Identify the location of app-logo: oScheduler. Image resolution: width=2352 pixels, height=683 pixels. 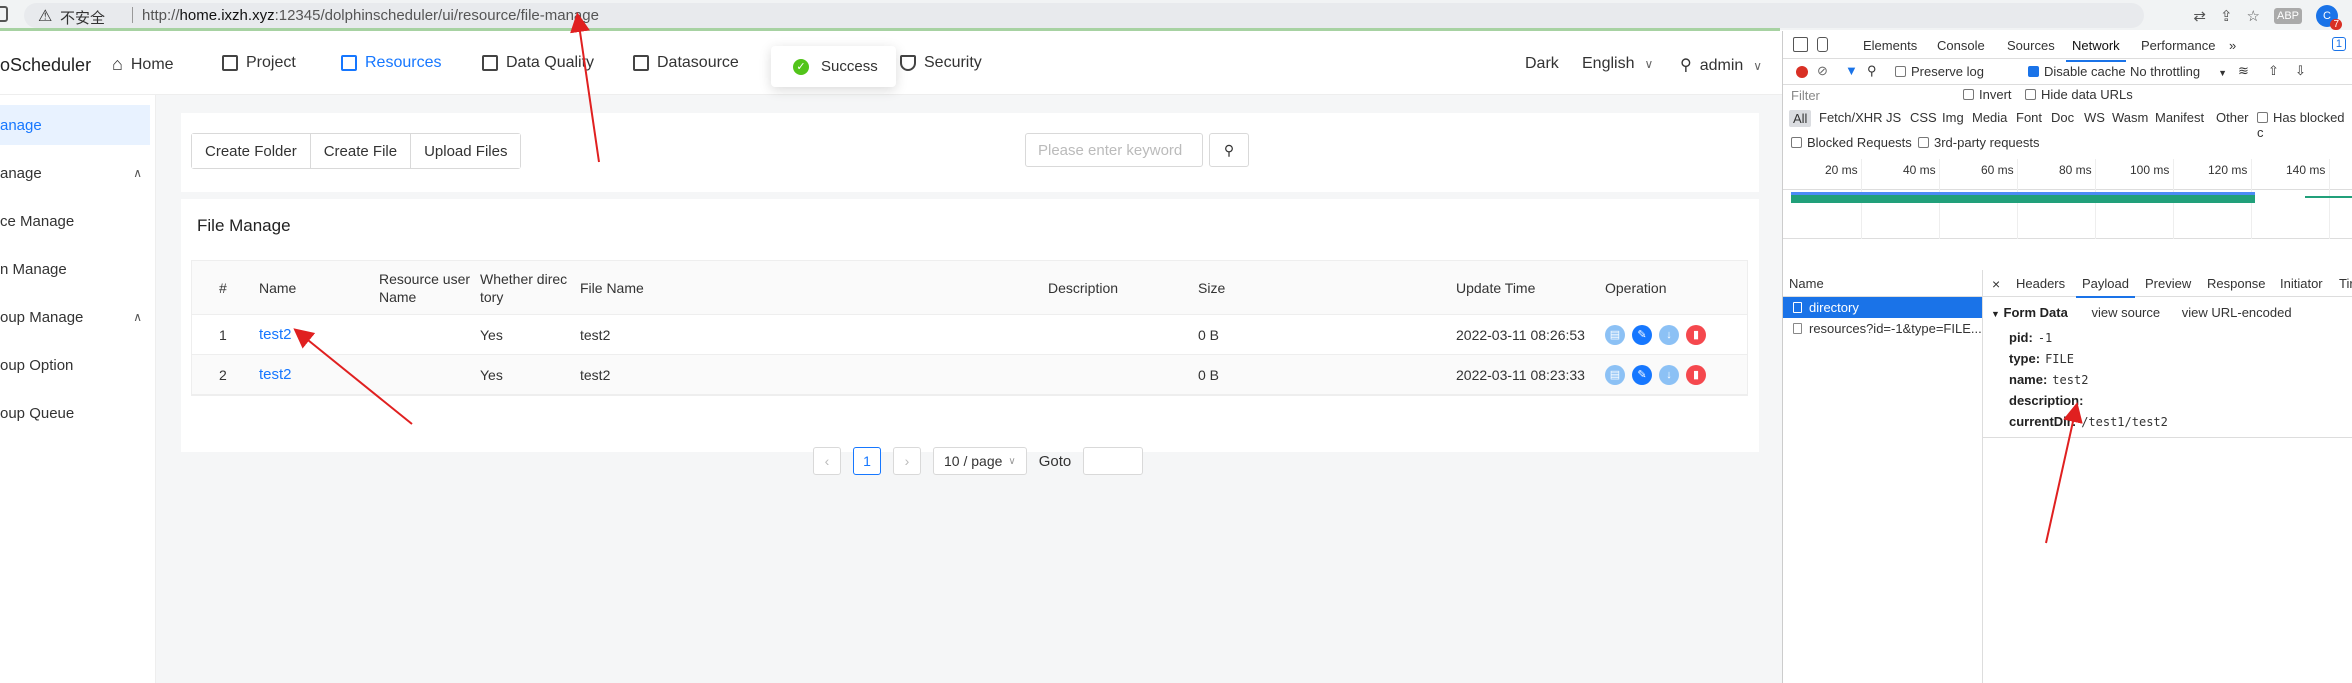
(45, 65).